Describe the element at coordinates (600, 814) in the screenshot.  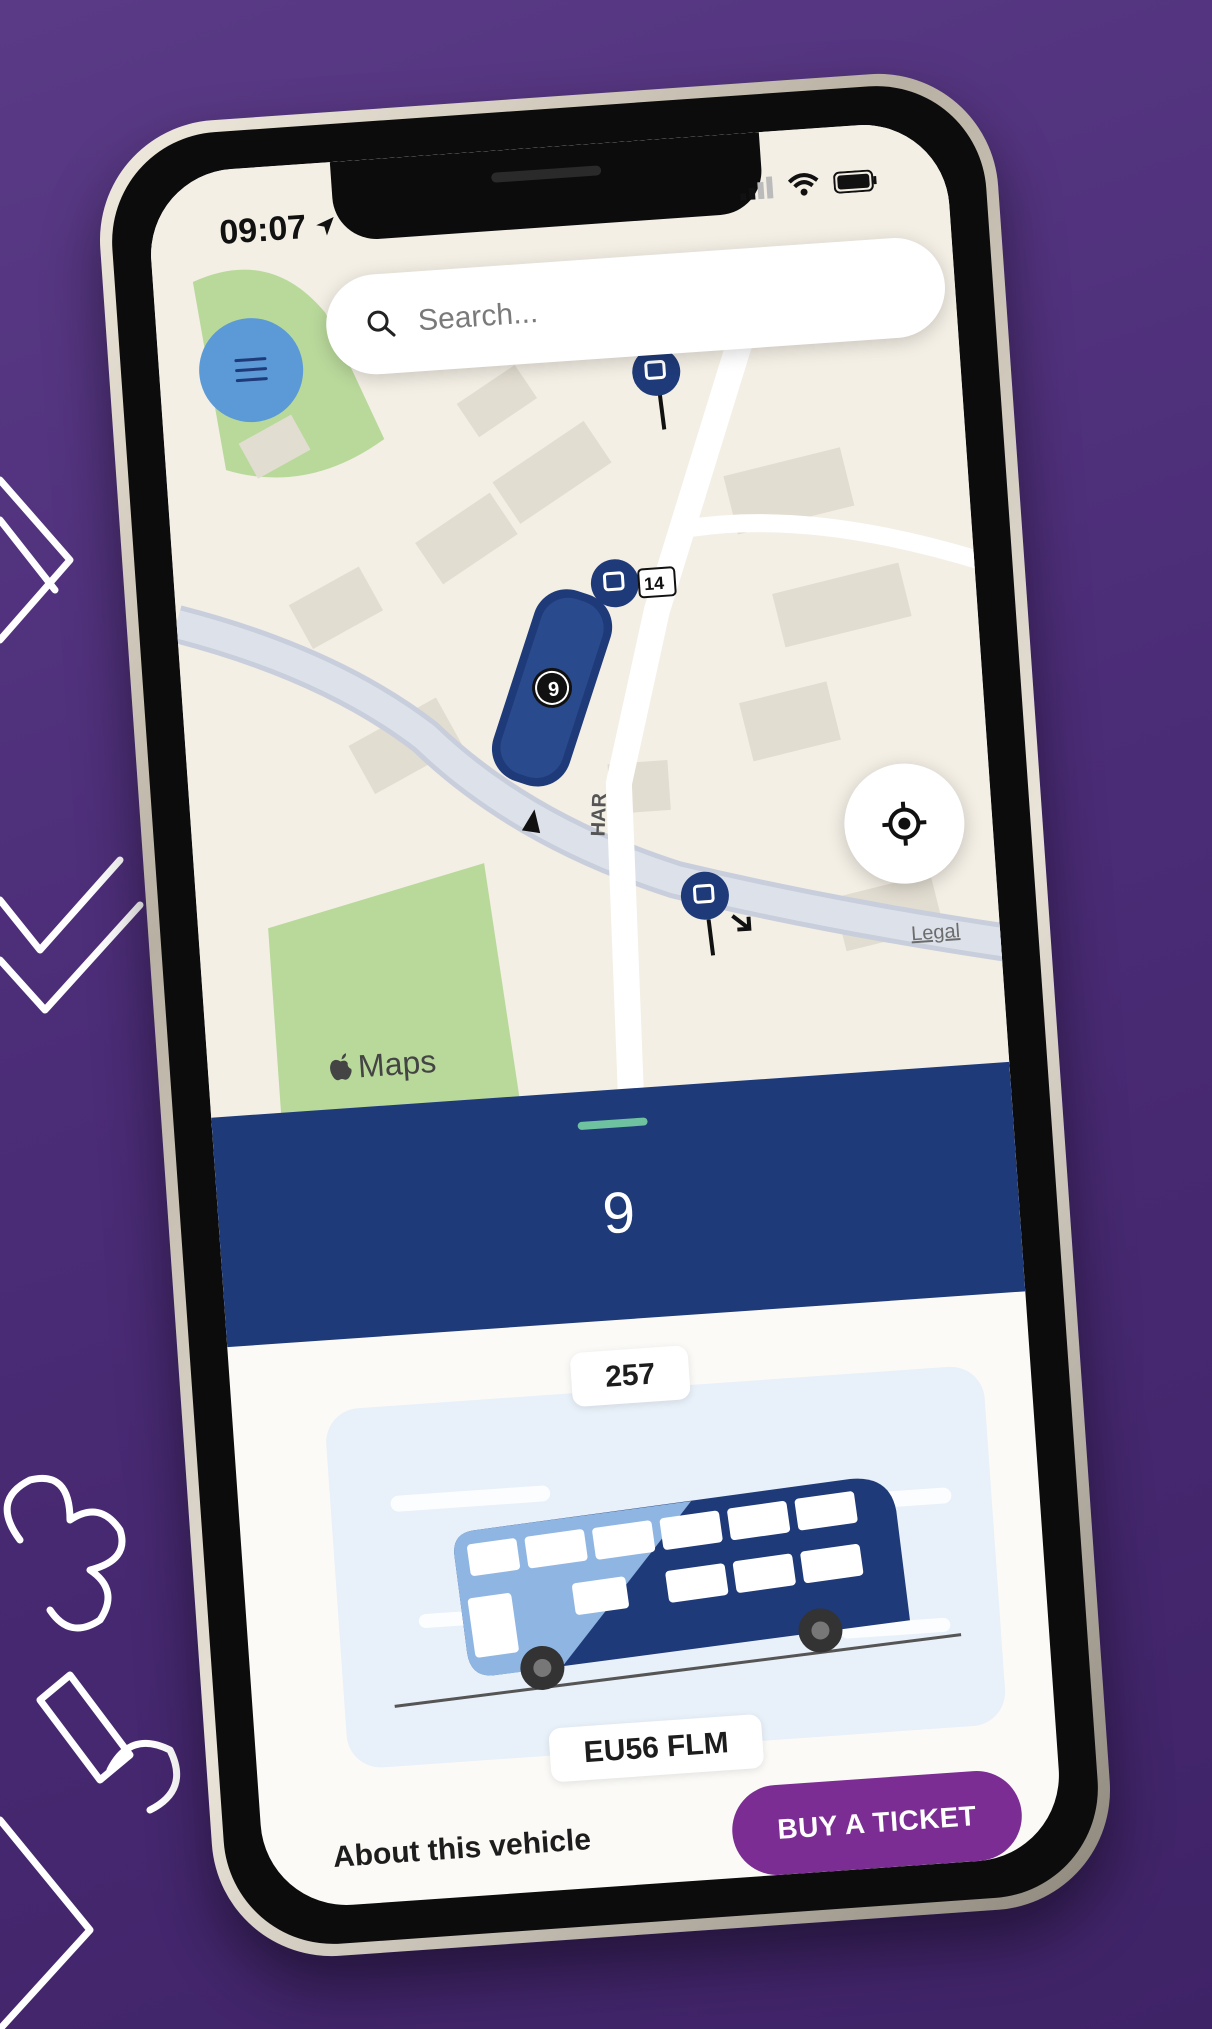
I see `street-label: HAR` at that location.